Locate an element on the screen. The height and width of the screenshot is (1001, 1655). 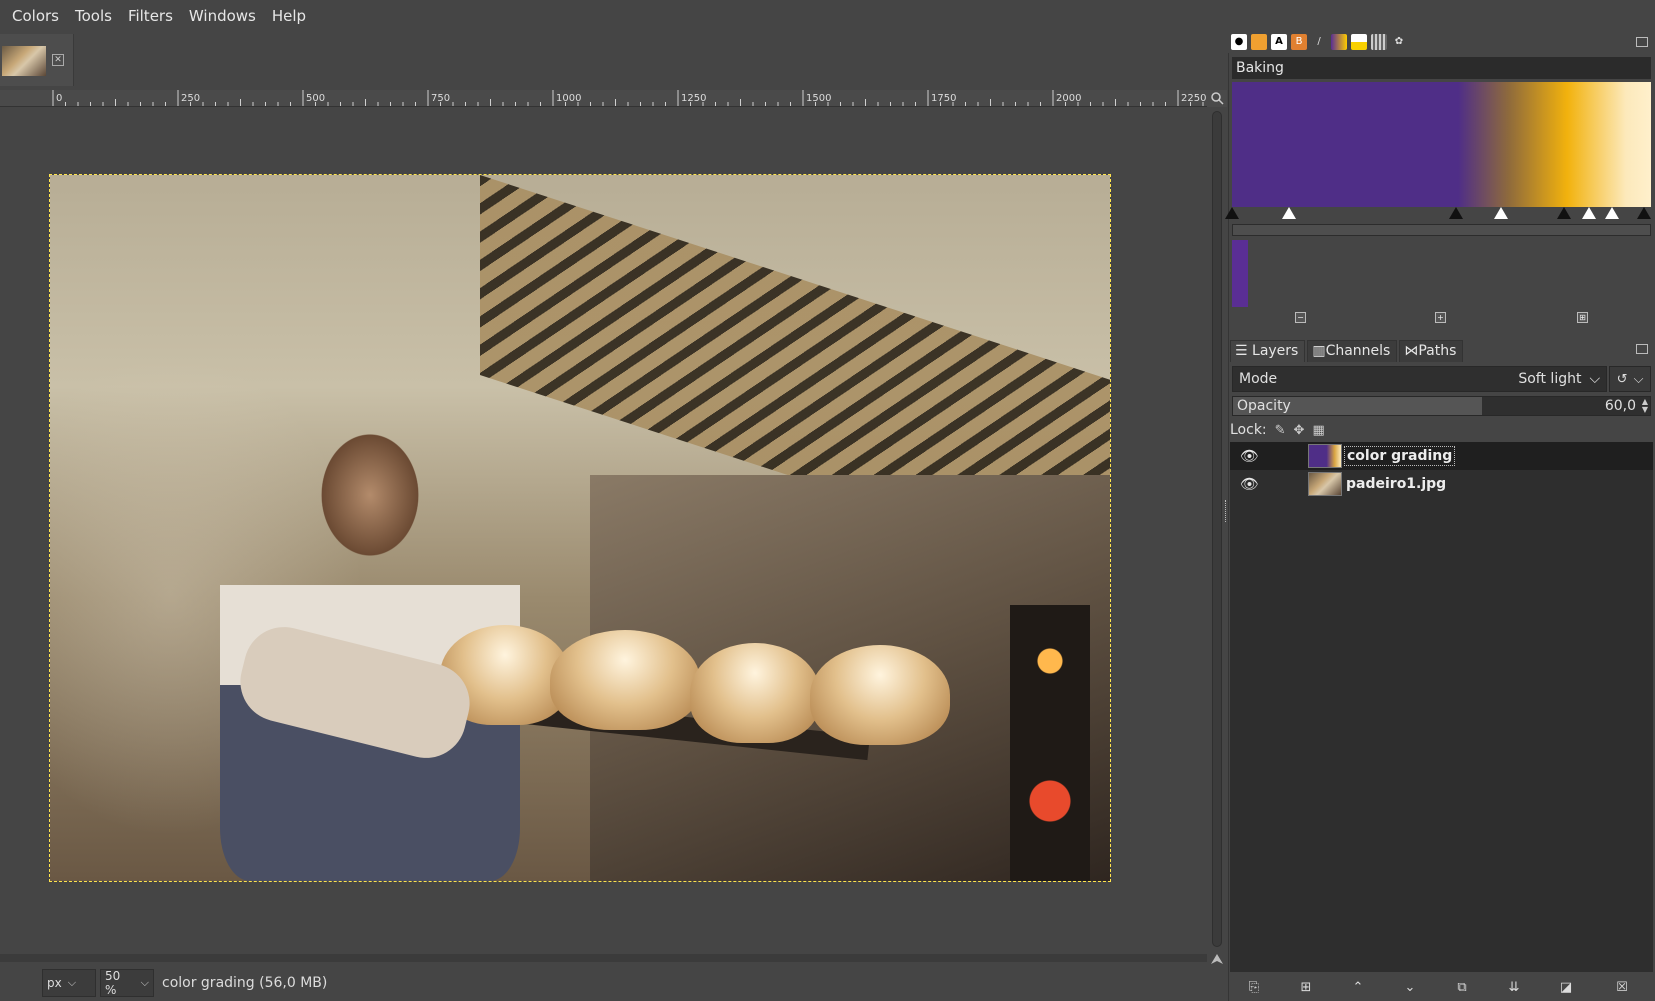
ruler-label: 750 is located at coordinates (440, 98).